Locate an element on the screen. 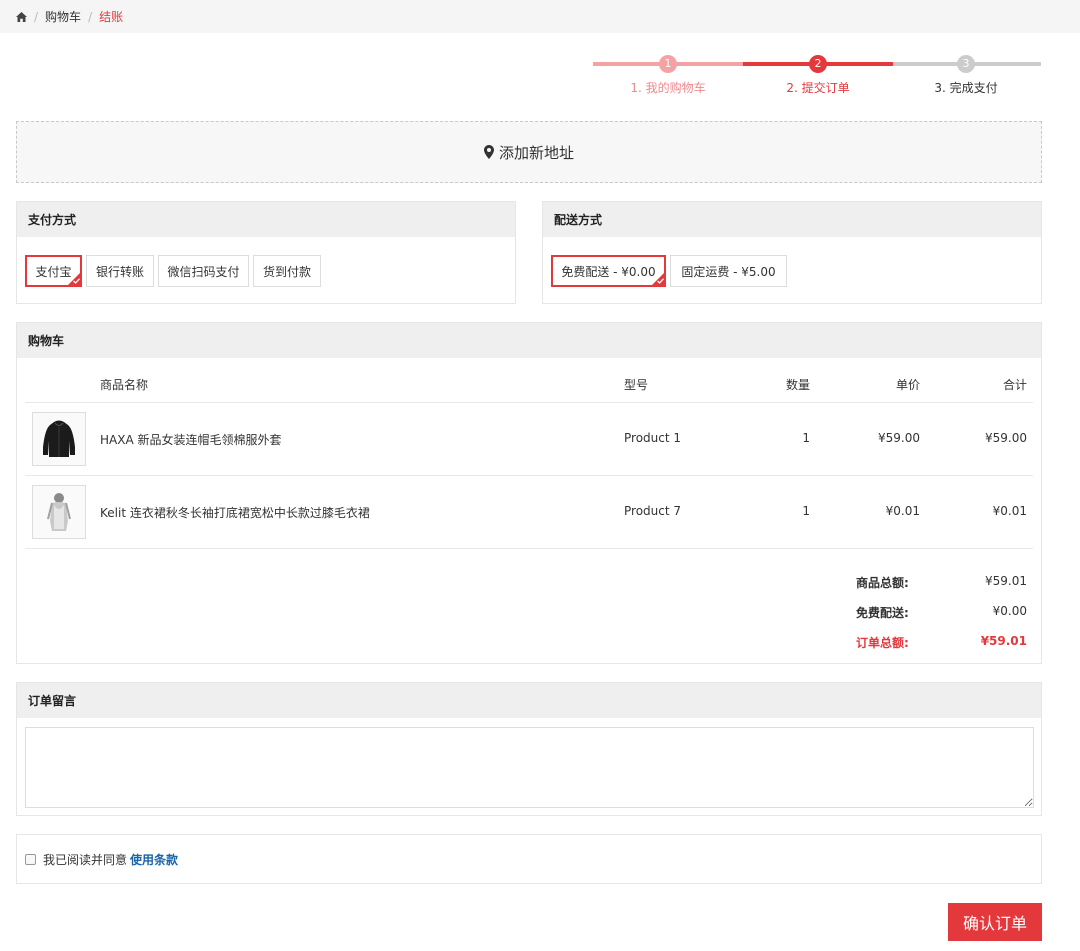 The image size is (1080, 951). product-total: ¥59.00 is located at coordinates (1006, 438).